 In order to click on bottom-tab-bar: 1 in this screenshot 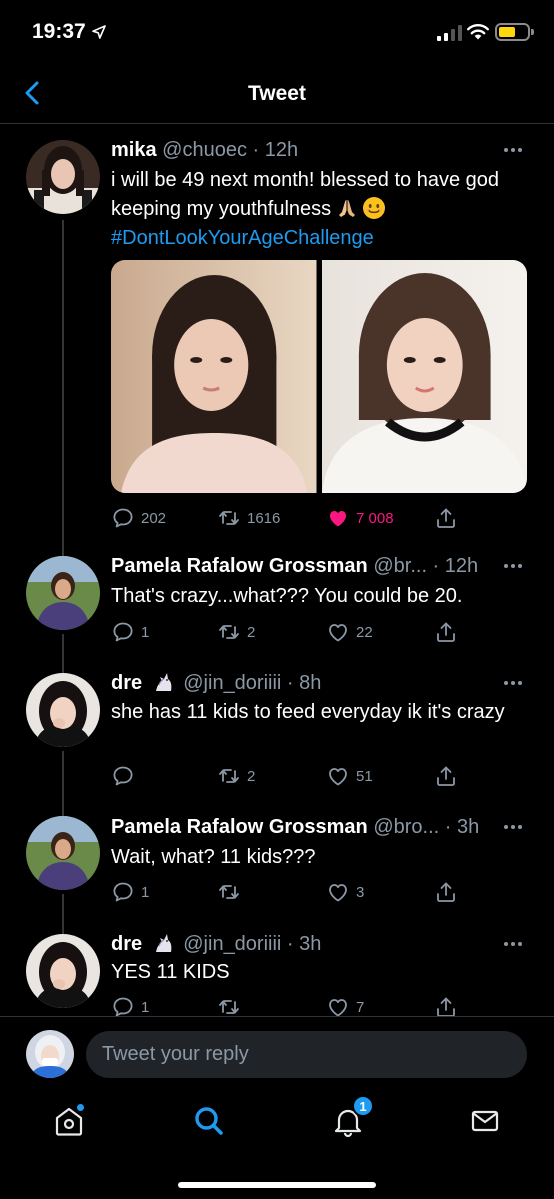, I will do `click(277, 1146)`.